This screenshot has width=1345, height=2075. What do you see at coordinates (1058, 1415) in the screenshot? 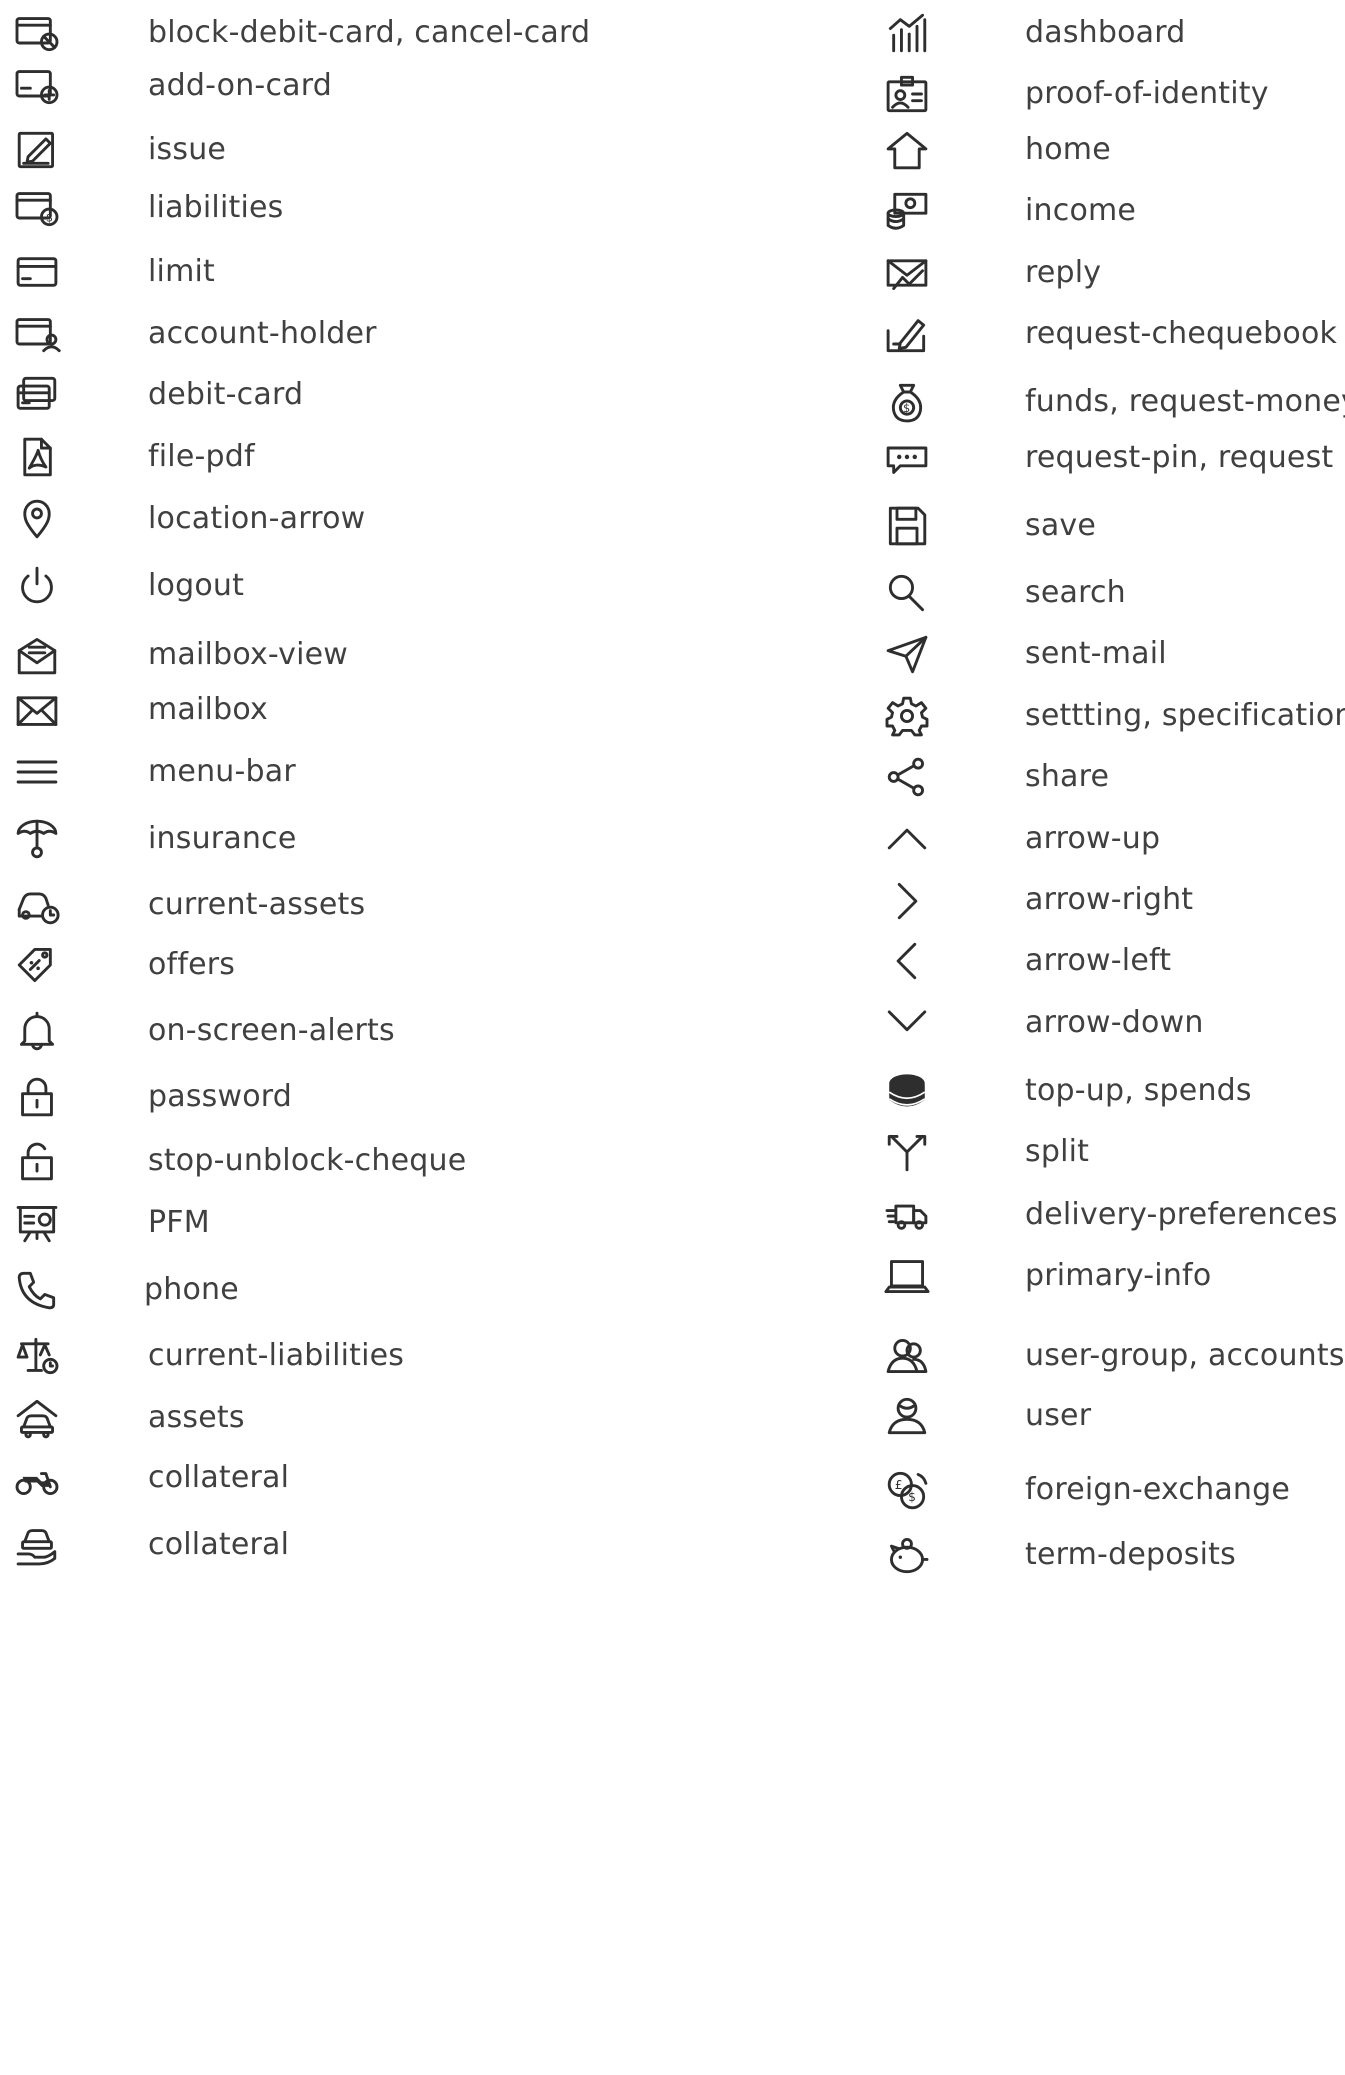
I see `icon-label: user` at bounding box center [1058, 1415].